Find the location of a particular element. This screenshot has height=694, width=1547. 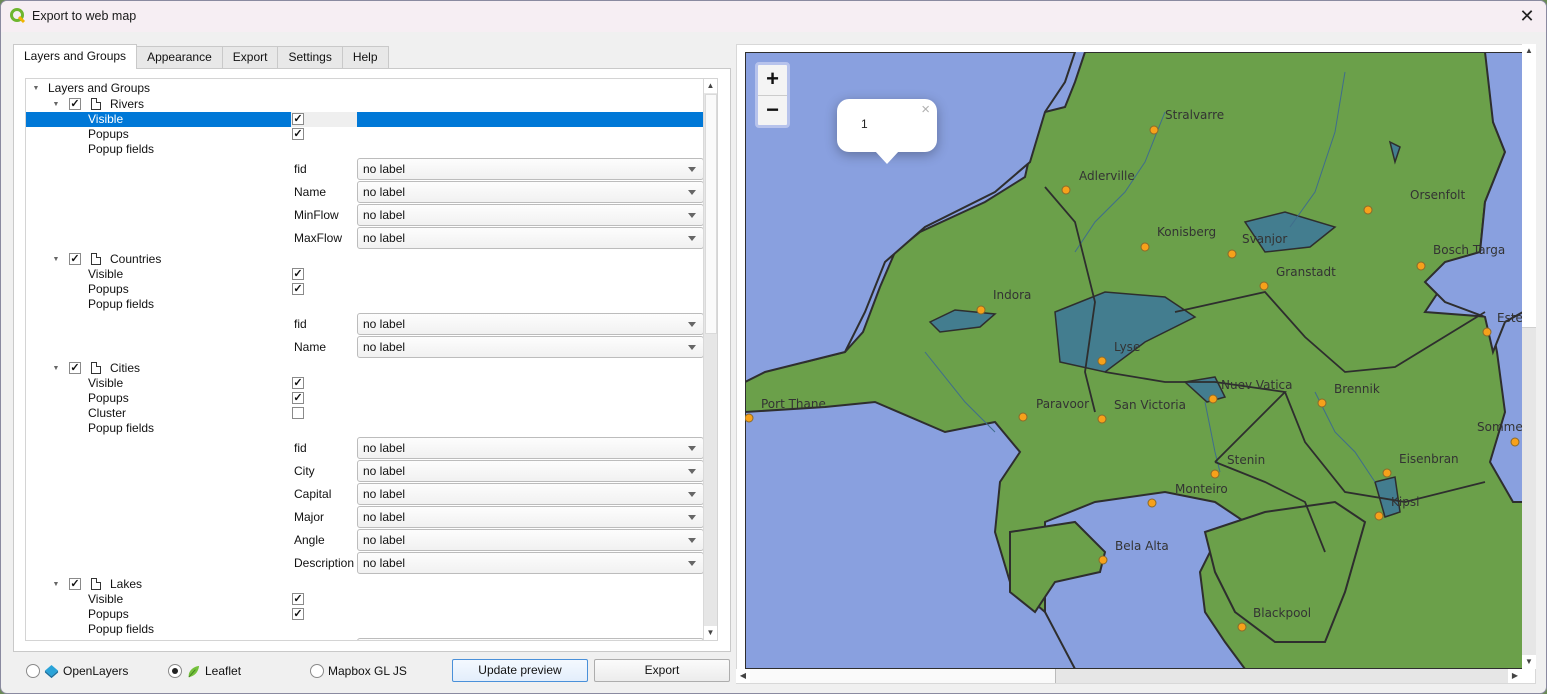

layer-checkbox-rivers: ✓ is located at coordinates (75, 104).